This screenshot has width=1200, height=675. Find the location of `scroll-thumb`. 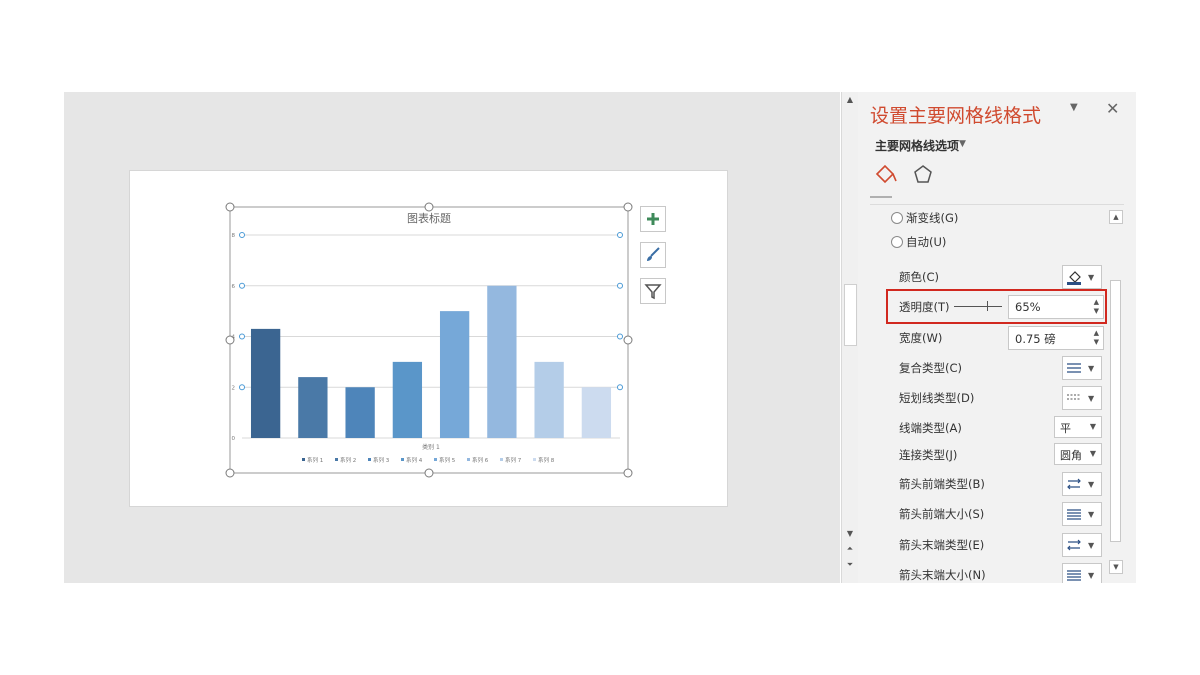

scroll-thumb is located at coordinates (850, 315).